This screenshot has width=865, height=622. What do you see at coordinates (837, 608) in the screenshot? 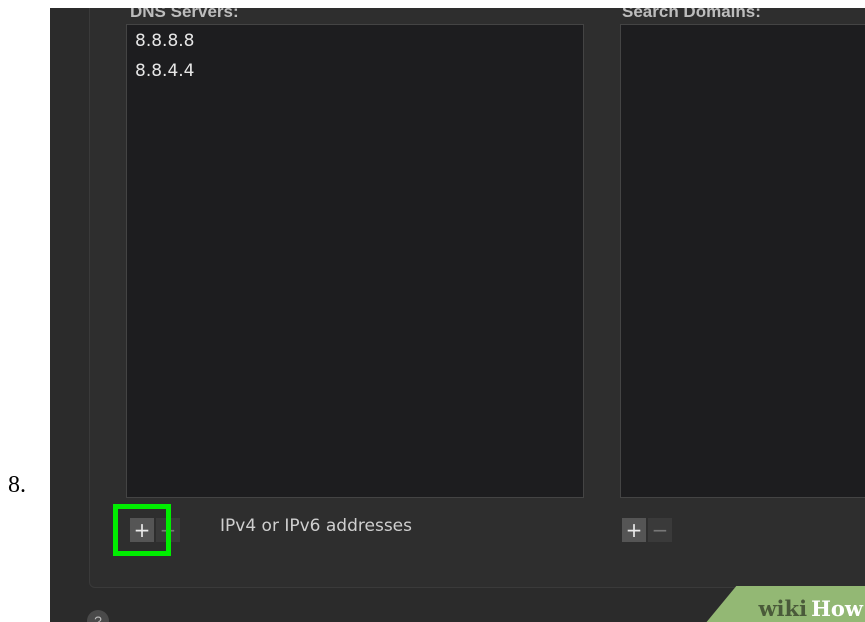
I see `watermark-how: How` at bounding box center [837, 608].